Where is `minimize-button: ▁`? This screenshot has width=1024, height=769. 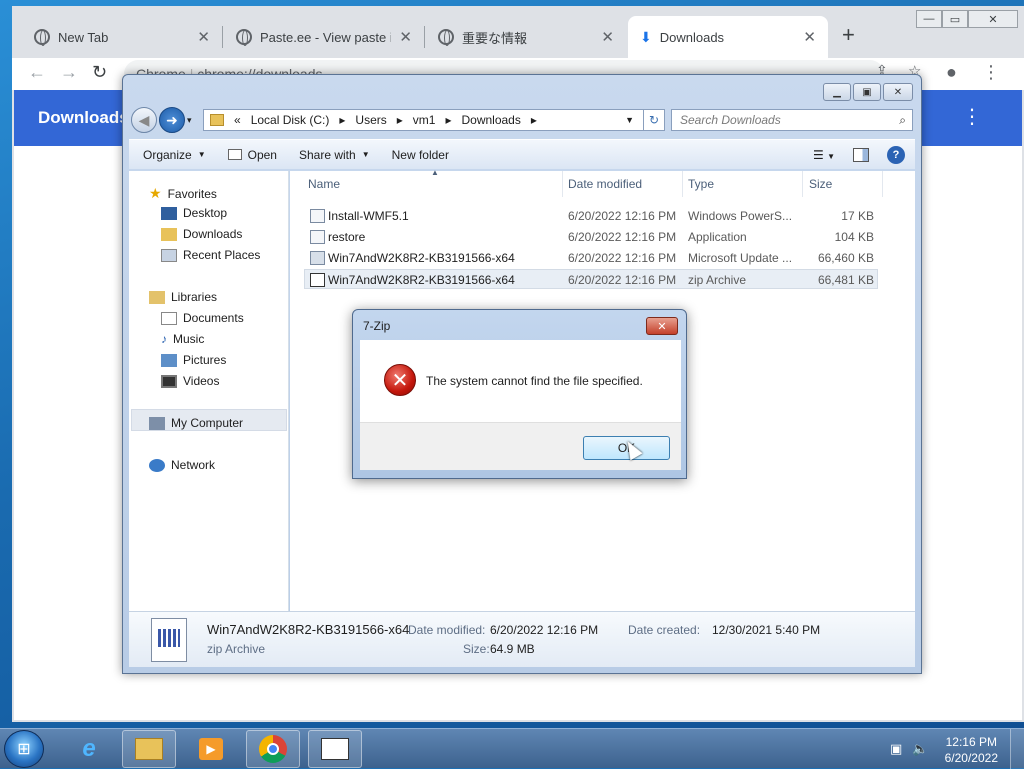
minimize-button: ▁ is located at coordinates (837, 92).